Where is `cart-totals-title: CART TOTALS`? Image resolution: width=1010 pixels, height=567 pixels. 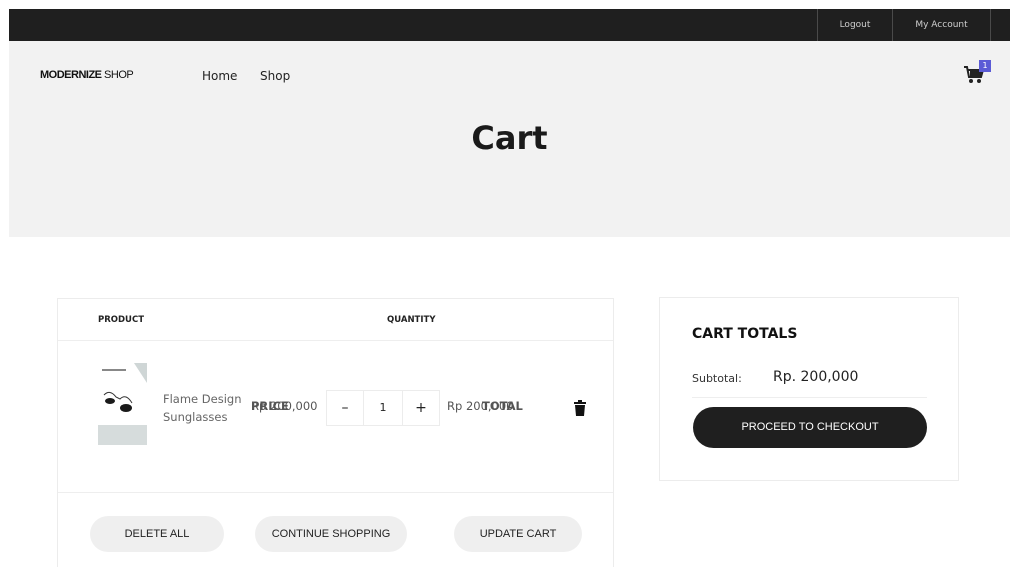
cart-totals-title: CART TOTALS is located at coordinates (745, 334).